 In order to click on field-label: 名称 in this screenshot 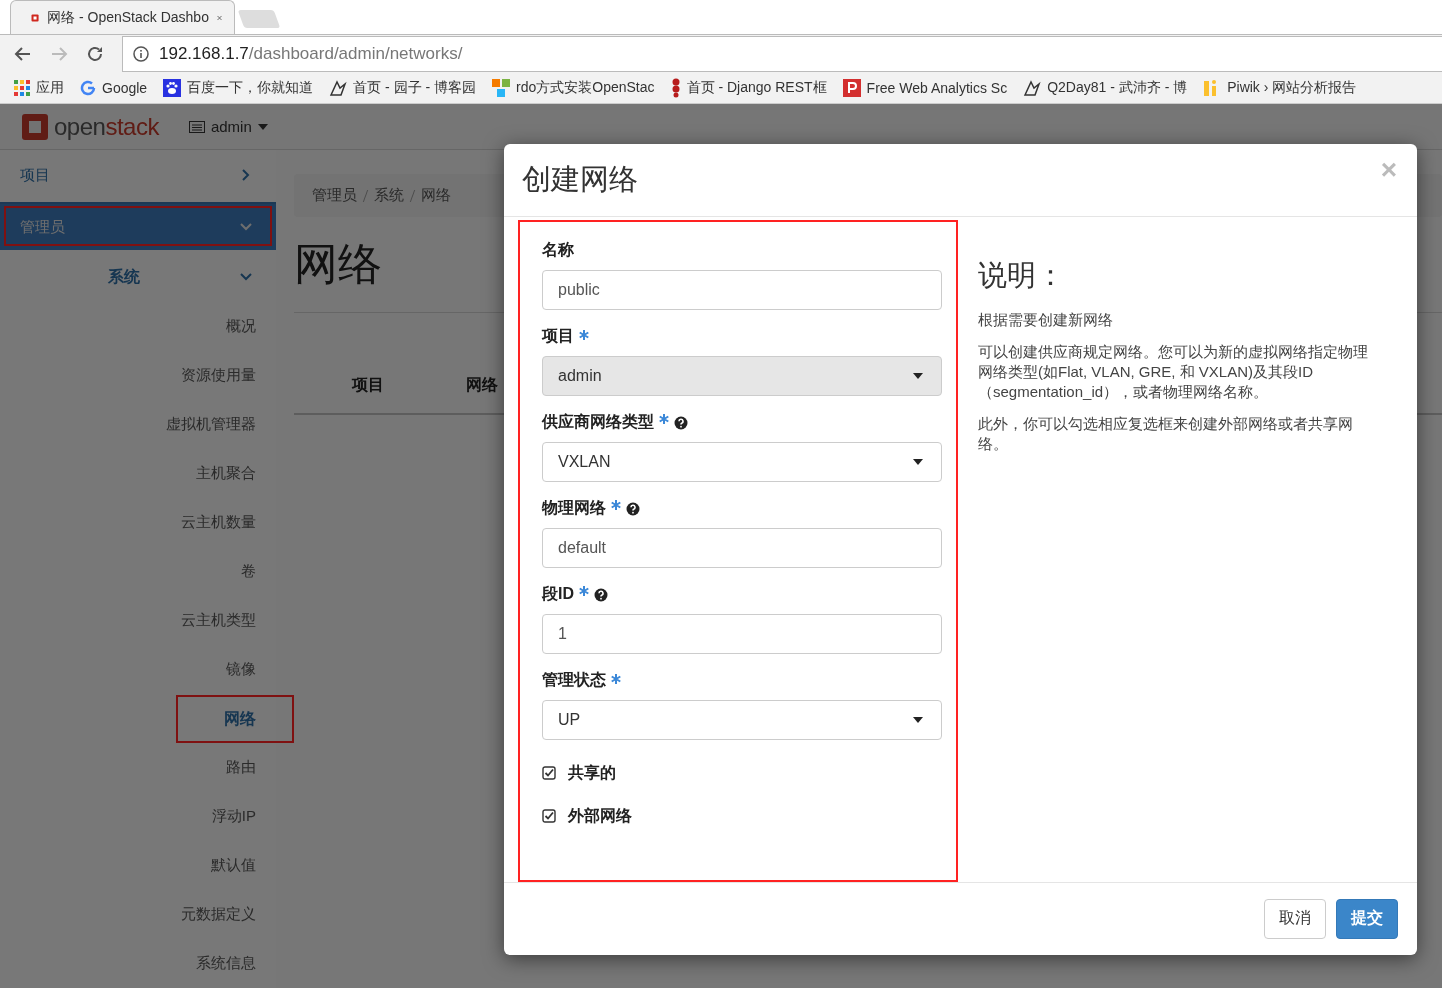, I will do `click(558, 249)`.